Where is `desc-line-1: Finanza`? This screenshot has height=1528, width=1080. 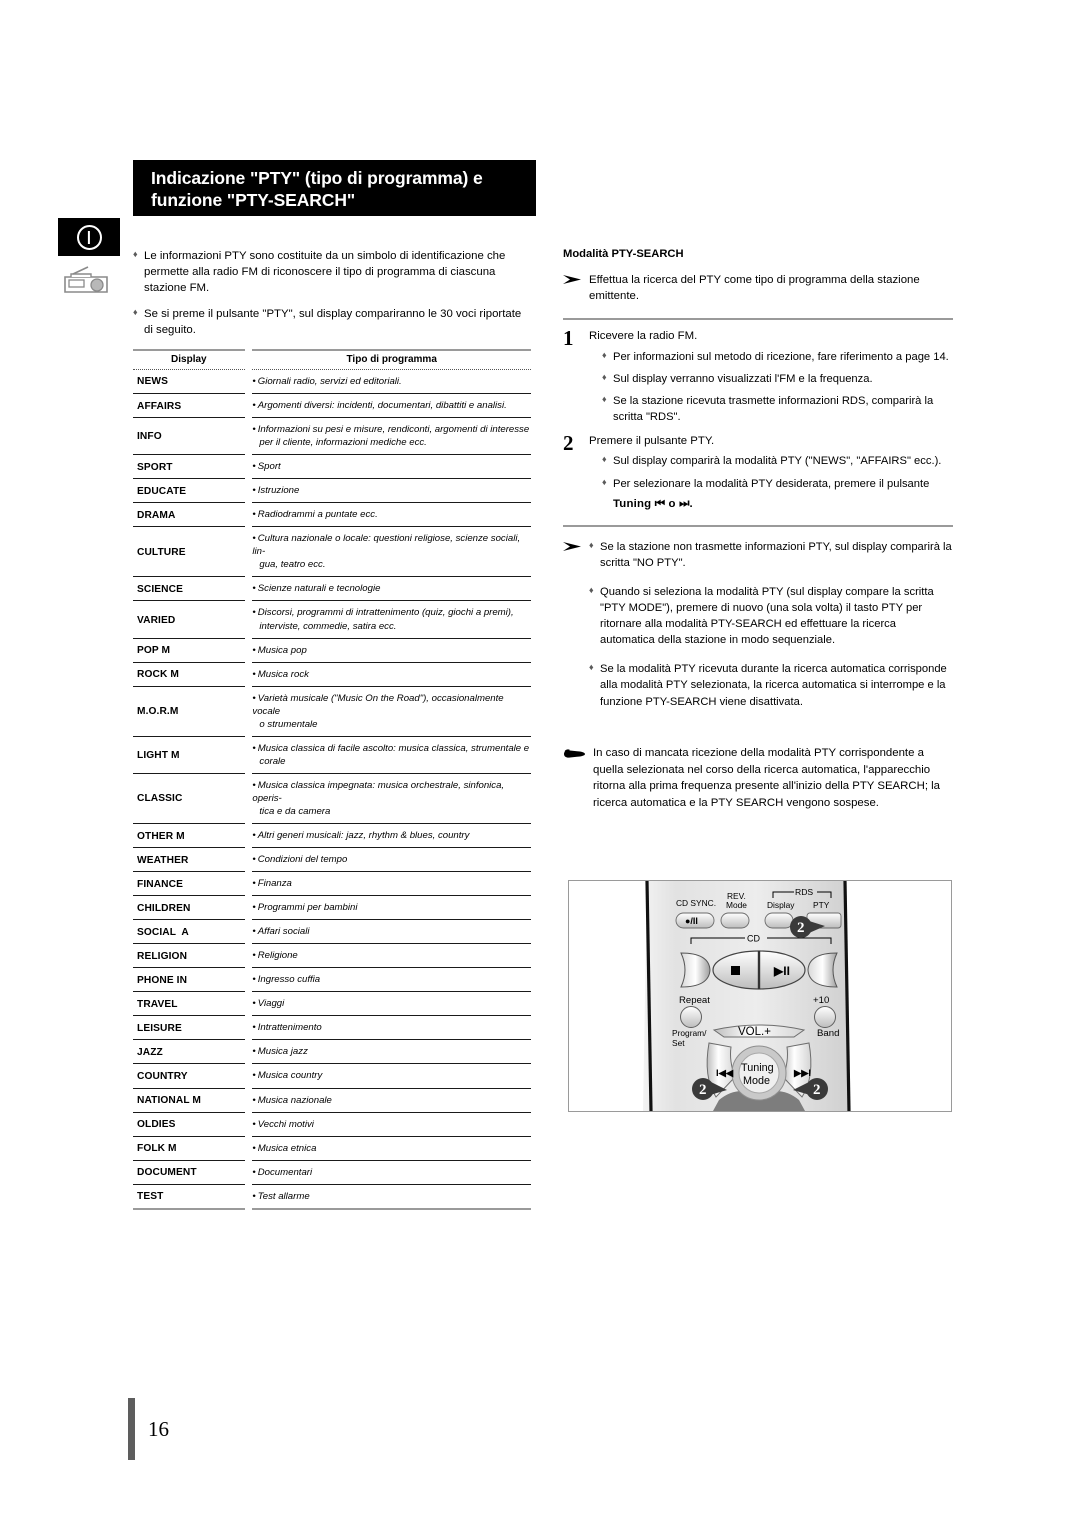
desc-line-1: Finanza is located at coordinates (274, 884).